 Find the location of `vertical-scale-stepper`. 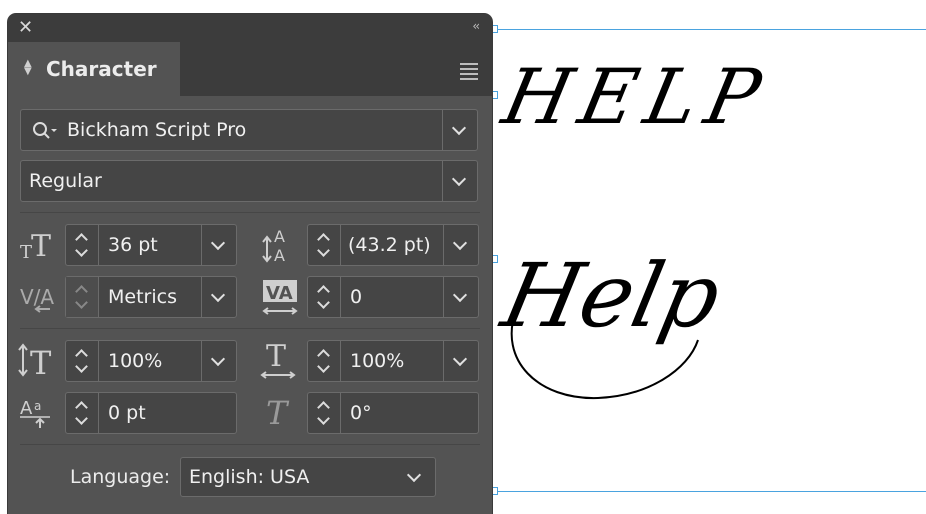

vertical-scale-stepper is located at coordinates (82, 361).